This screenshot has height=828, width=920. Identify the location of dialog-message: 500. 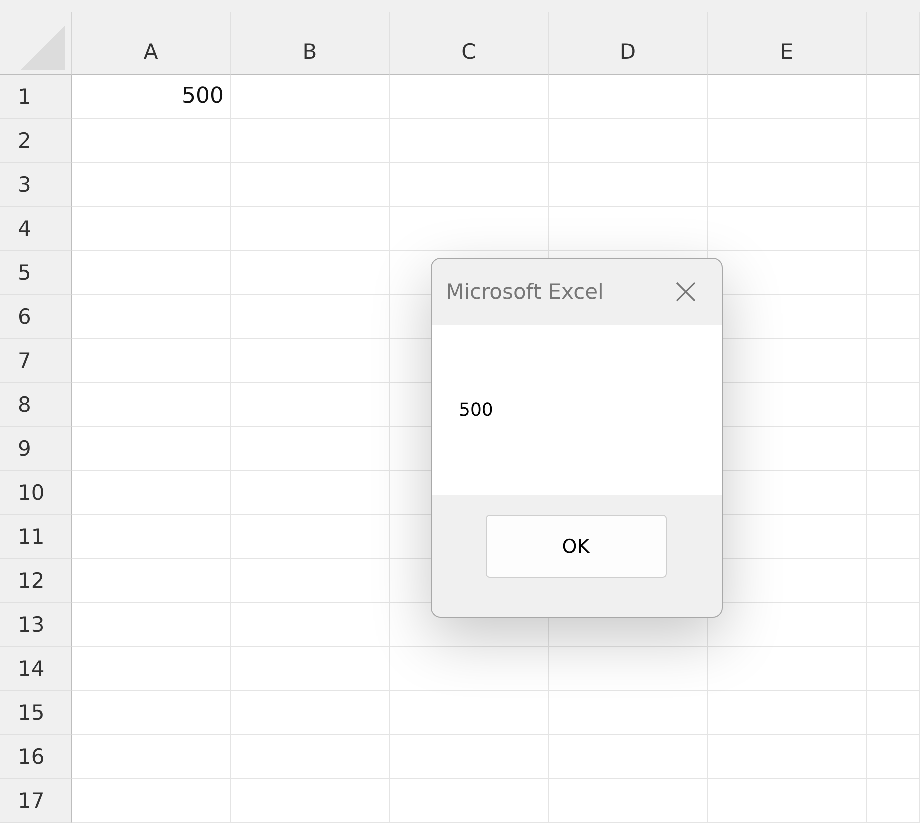
(476, 410).